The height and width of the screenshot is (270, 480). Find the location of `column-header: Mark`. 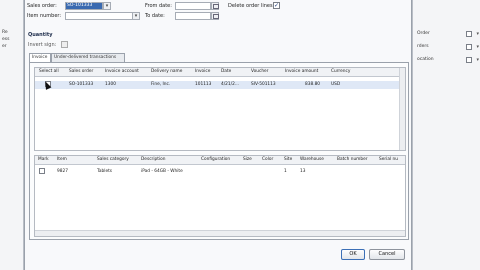

column-header: Mark is located at coordinates (43, 159).